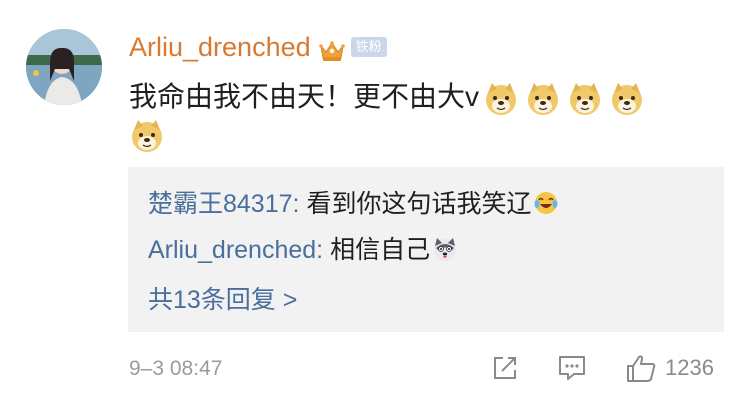  What do you see at coordinates (222, 300) in the screenshot?
I see `more-replies-link: 共13条回复 >` at bounding box center [222, 300].